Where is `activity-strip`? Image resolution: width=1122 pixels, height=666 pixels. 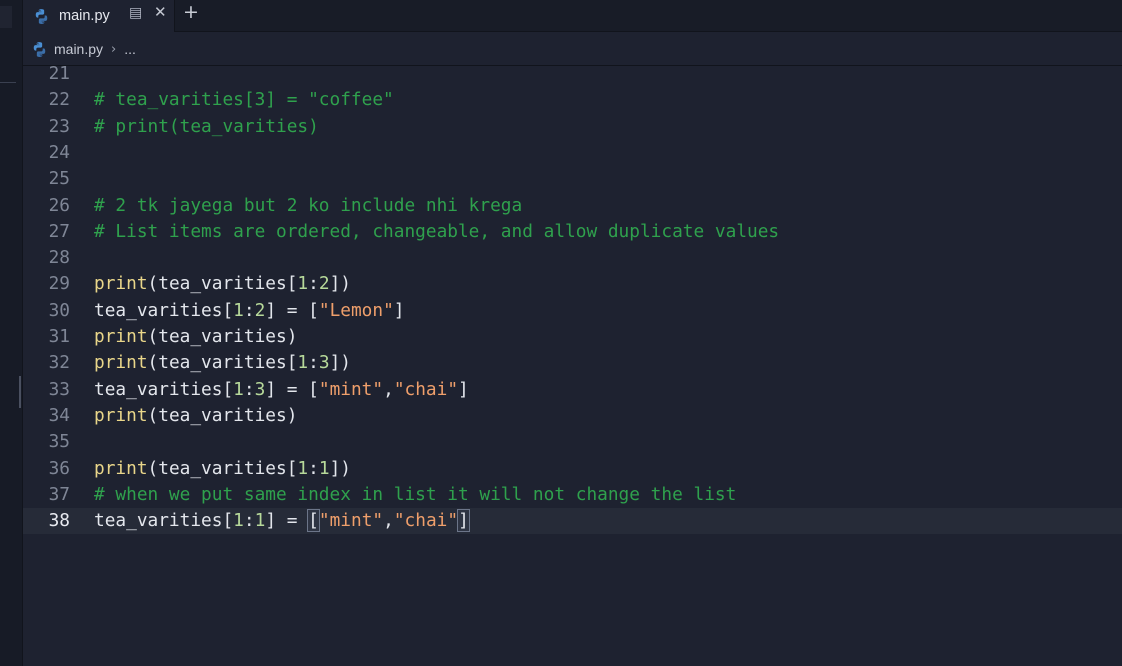 activity-strip is located at coordinates (11, 333).